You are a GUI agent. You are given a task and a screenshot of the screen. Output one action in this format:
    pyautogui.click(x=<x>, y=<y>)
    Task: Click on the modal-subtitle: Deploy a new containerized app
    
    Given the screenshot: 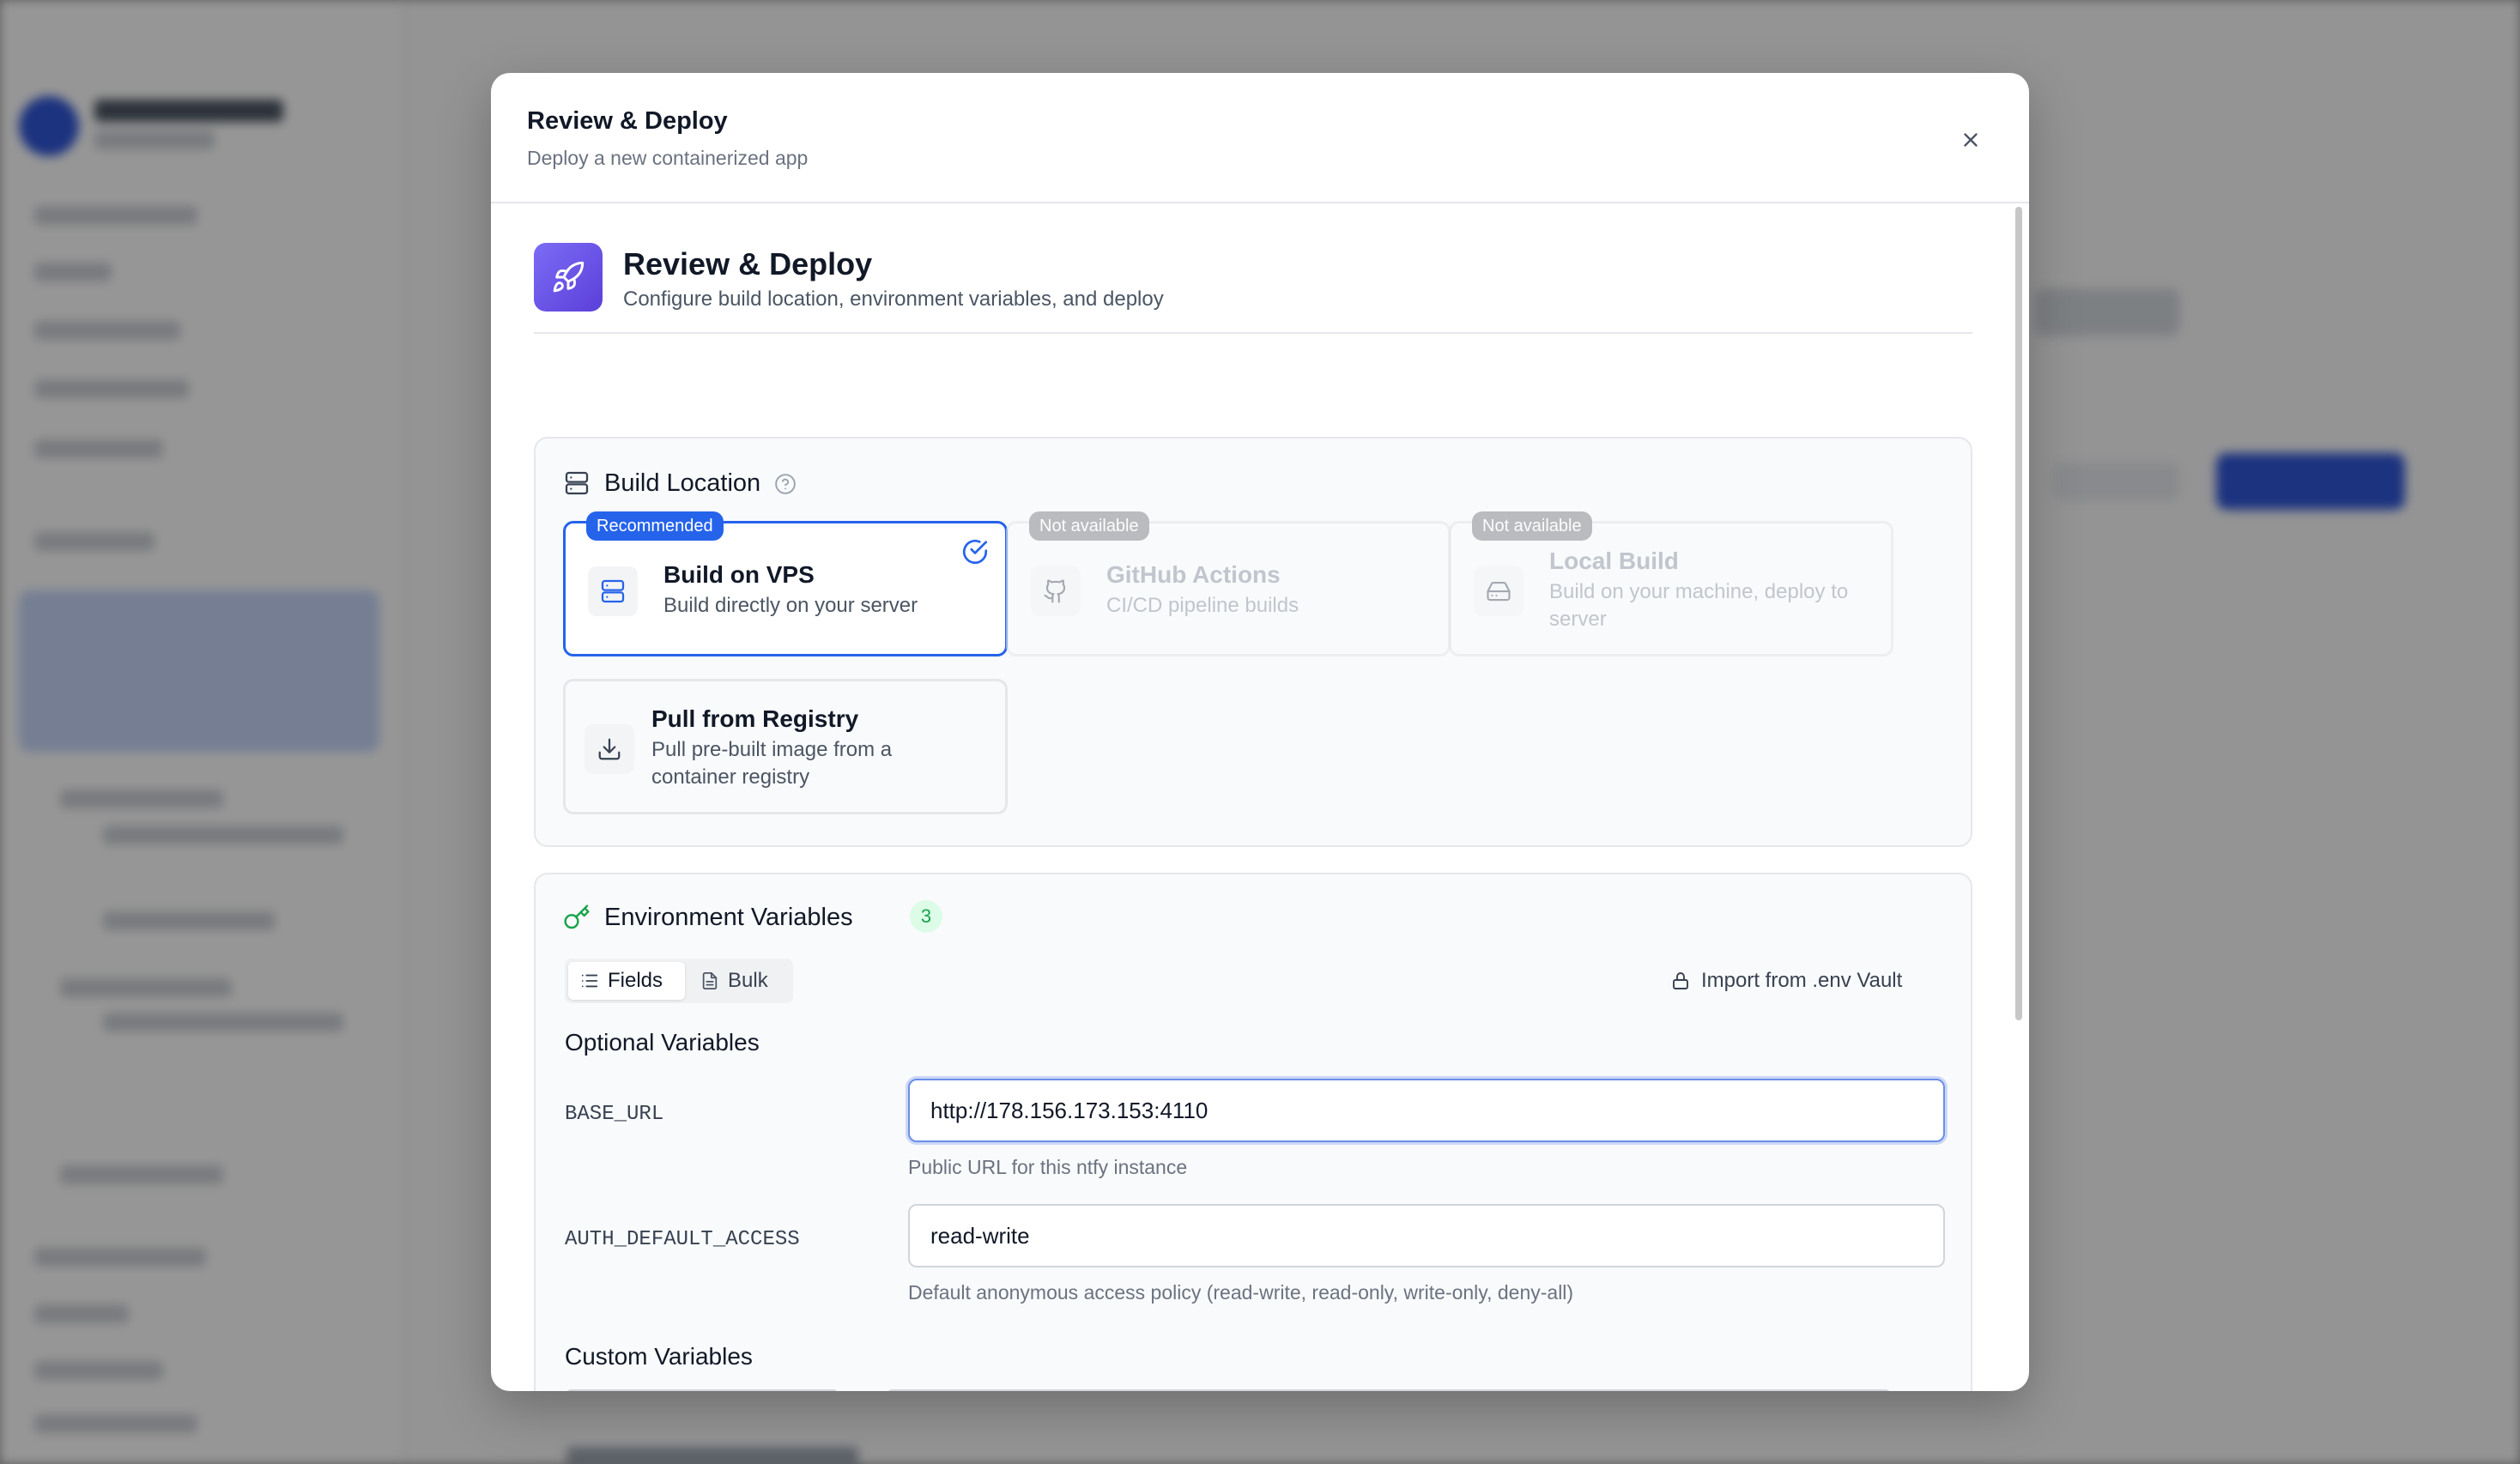 What is the action you would take?
    pyautogui.click(x=668, y=158)
    